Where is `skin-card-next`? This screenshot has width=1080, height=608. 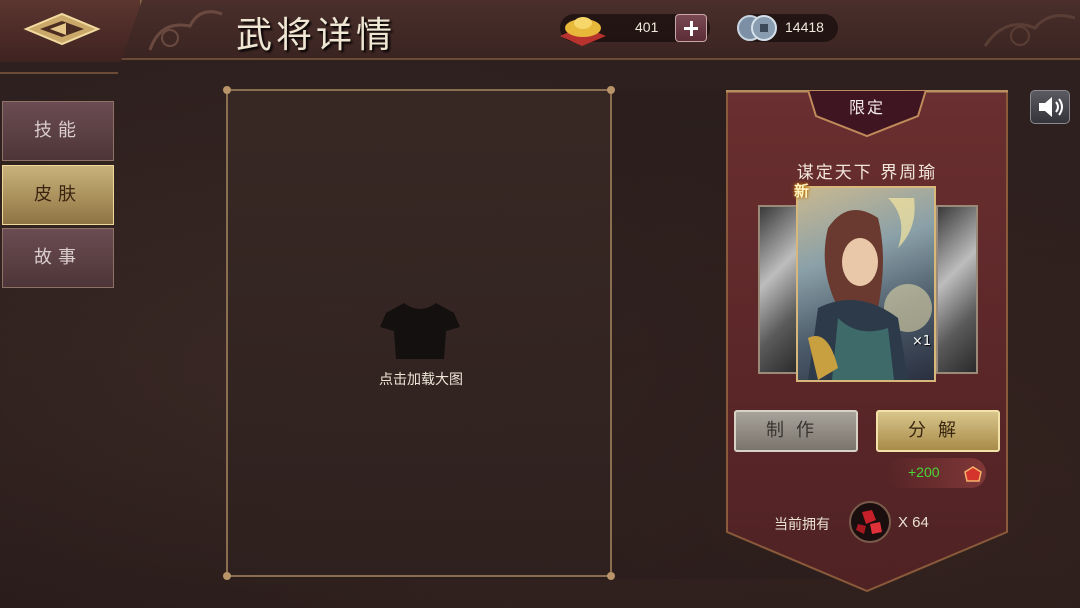
skin-card-next is located at coordinates (957, 289).